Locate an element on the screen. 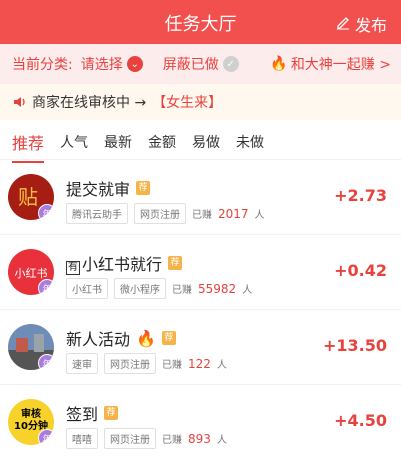 The height and width of the screenshot is (465, 401). tab-easy: 易做 is located at coordinates (206, 142).